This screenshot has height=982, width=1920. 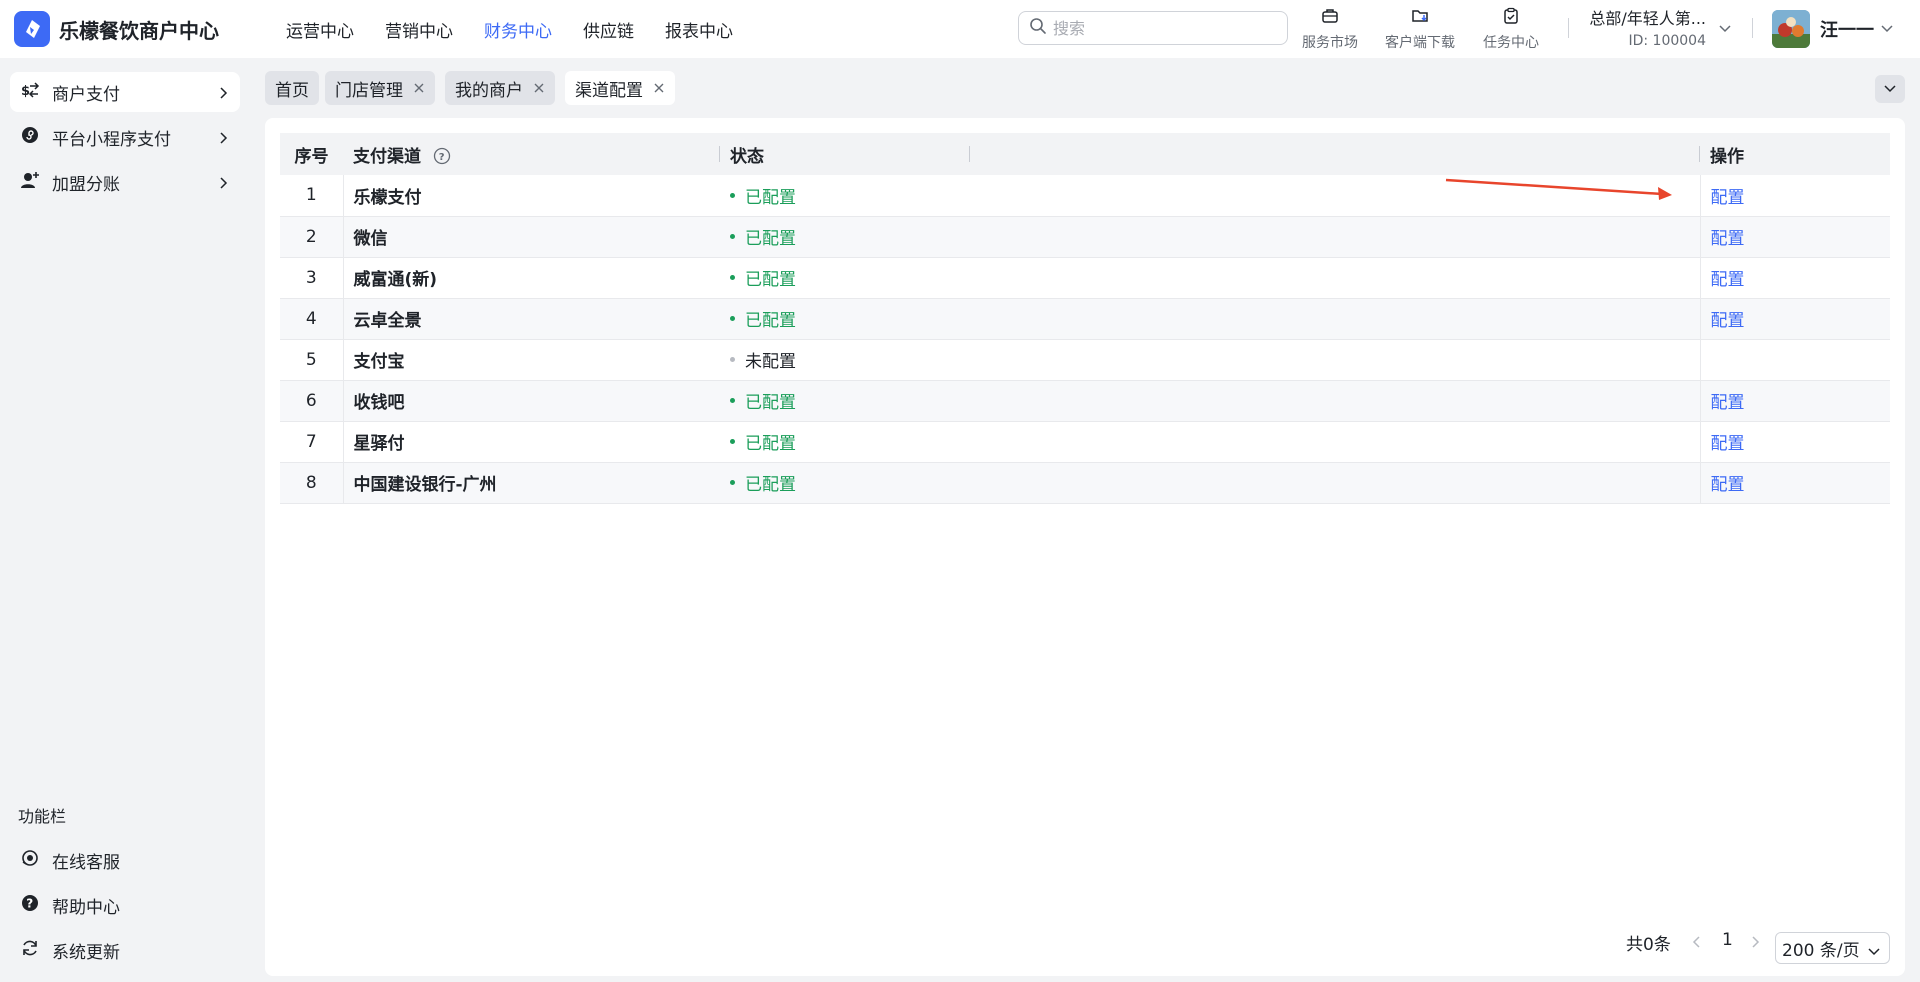 I want to click on tool-client-download: 客户端下载, so click(x=1420, y=29).